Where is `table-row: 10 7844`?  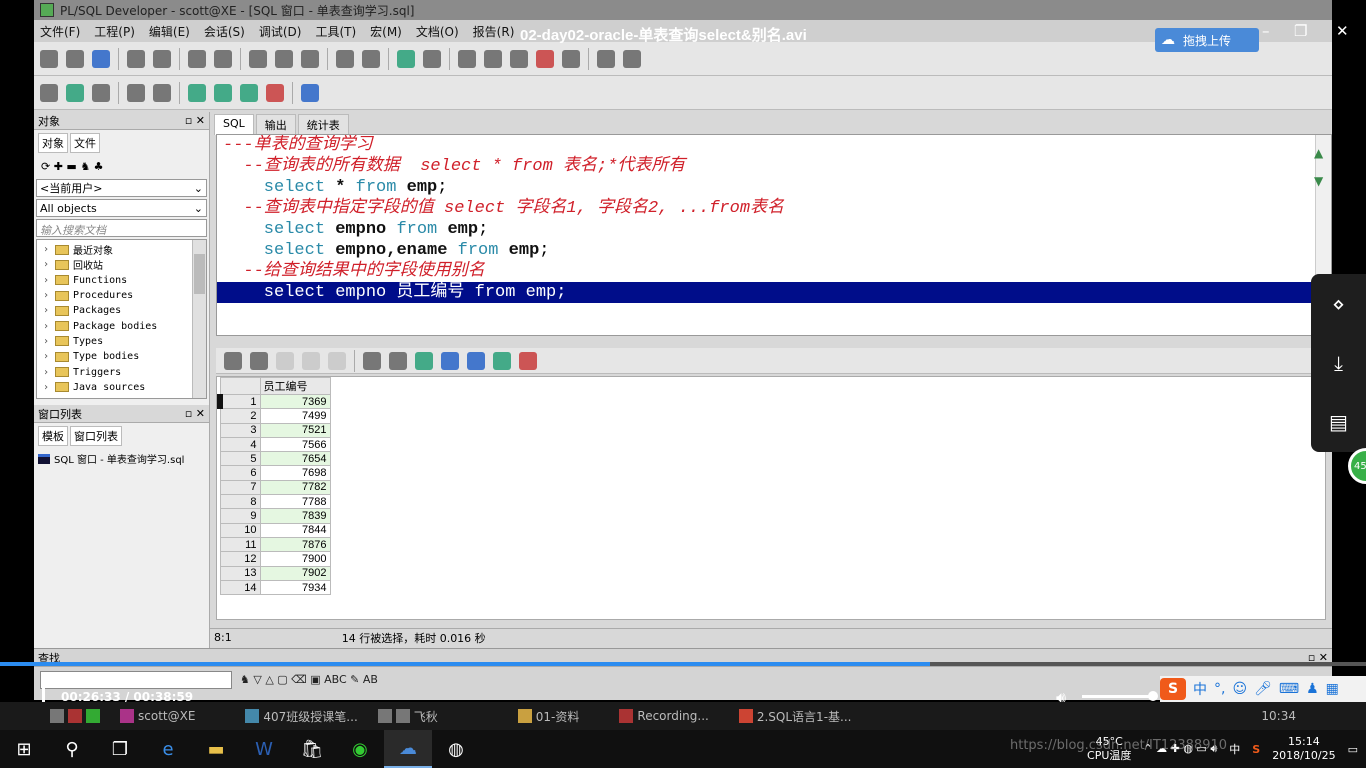
table-row: 10 7844 is located at coordinates (275, 530).